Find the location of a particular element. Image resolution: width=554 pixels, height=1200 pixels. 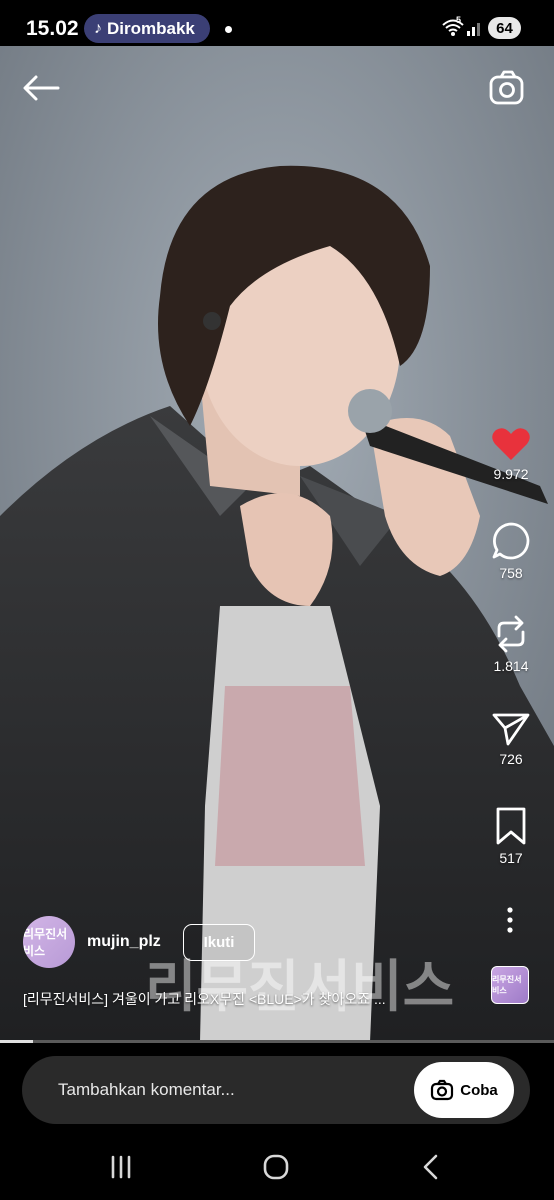

comment-icon is located at coordinates (511, 541).